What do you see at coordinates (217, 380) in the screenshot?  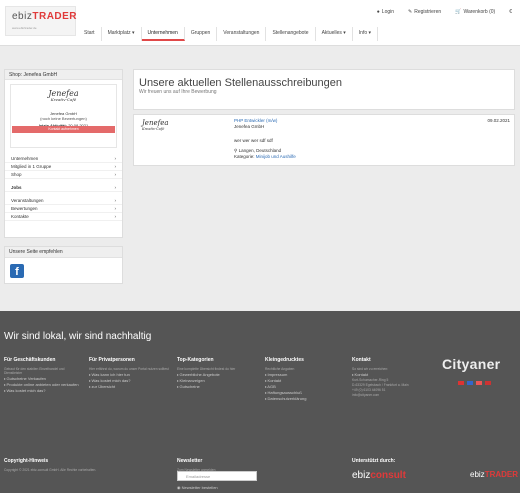 I see `footer-link: • Kleinanzeigen` at bounding box center [217, 380].